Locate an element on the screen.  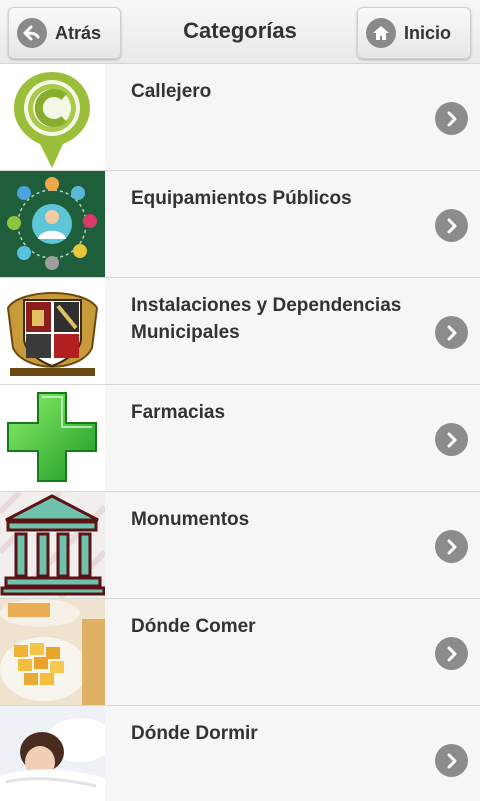
list-item-label: Monumentos is located at coordinates (190, 519).